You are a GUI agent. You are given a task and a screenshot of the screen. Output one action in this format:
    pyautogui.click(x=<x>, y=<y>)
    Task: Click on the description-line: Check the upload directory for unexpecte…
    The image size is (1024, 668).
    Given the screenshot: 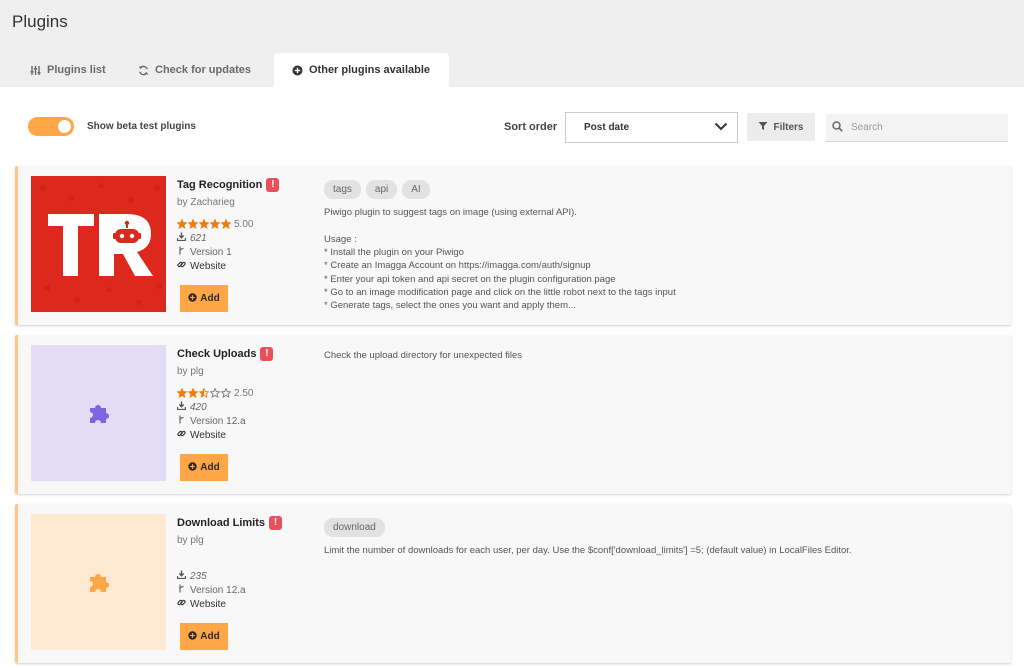 What is the action you would take?
    pyautogui.click(x=423, y=355)
    